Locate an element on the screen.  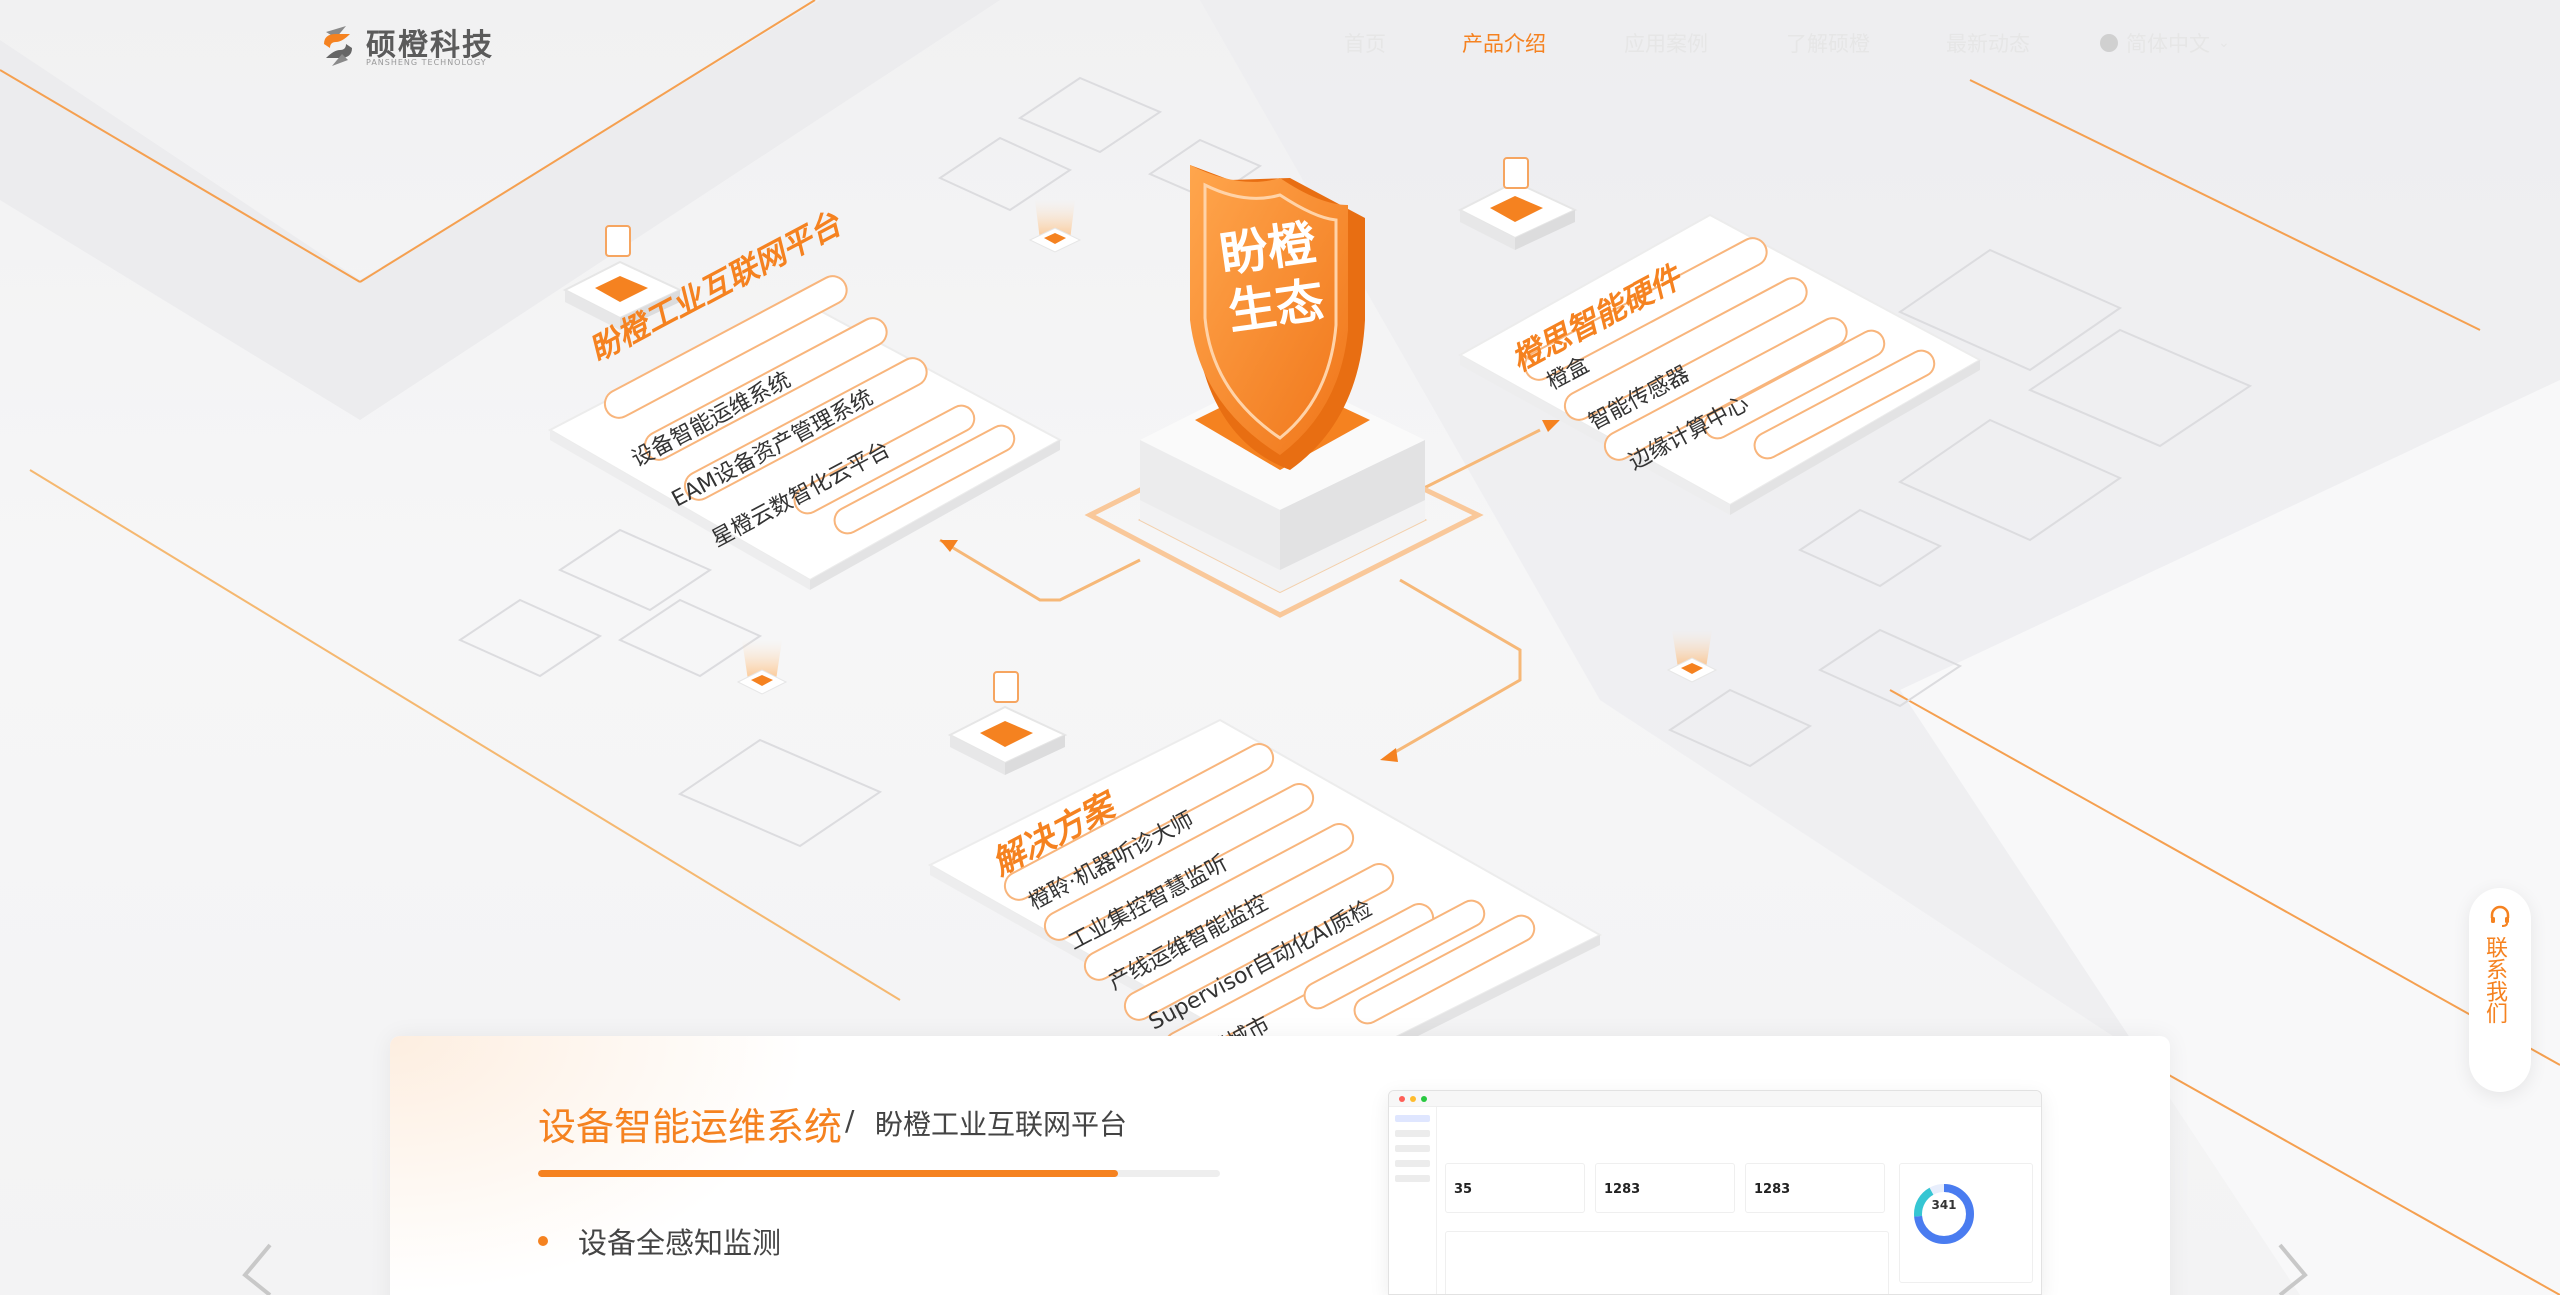
ring-chart is located at coordinates (1944, 1214).